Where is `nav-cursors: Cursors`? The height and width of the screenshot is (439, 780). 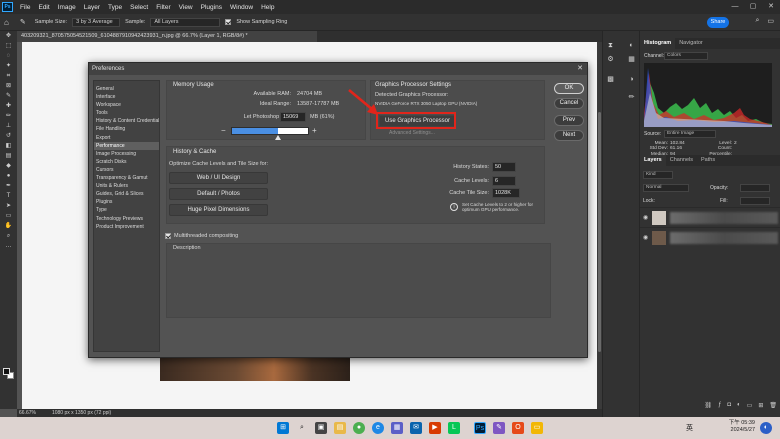
nav-cursors: Cursors is located at coordinates (126, 170).